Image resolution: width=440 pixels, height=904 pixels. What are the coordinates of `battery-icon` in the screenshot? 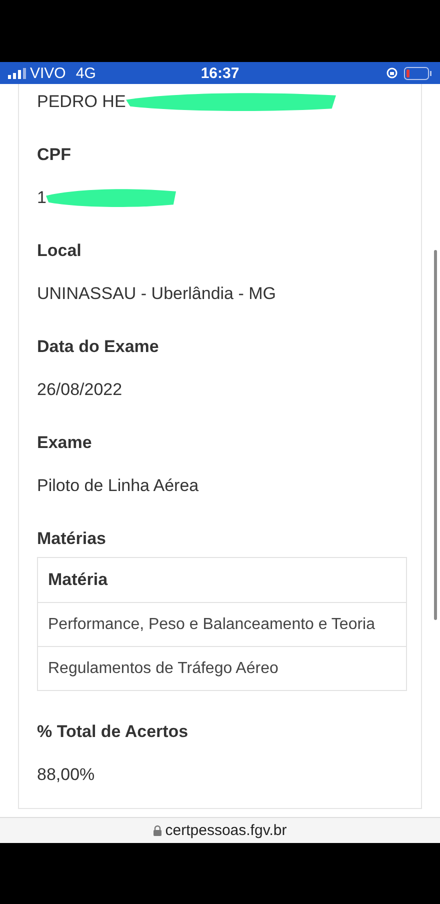 It's located at (418, 73).